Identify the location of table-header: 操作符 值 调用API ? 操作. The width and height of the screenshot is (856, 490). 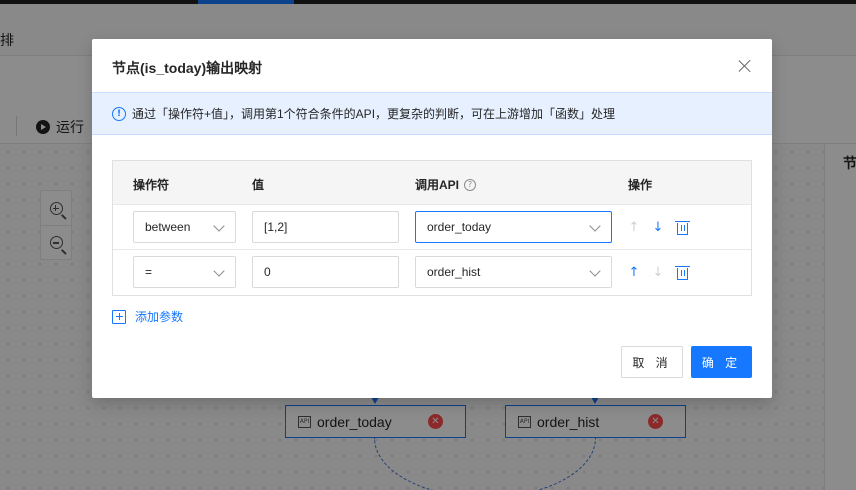
(432, 183).